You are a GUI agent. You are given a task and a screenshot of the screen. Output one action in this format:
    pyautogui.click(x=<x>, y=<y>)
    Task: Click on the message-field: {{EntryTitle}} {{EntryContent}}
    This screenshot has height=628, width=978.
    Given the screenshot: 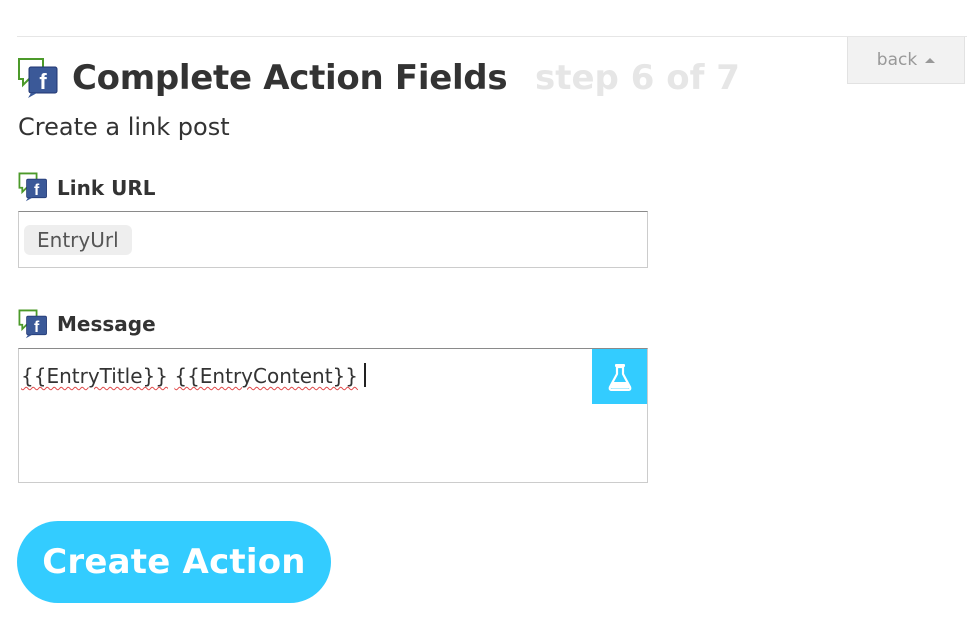 What is the action you would take?
    pyautogui.click(x=333, y=415)
    